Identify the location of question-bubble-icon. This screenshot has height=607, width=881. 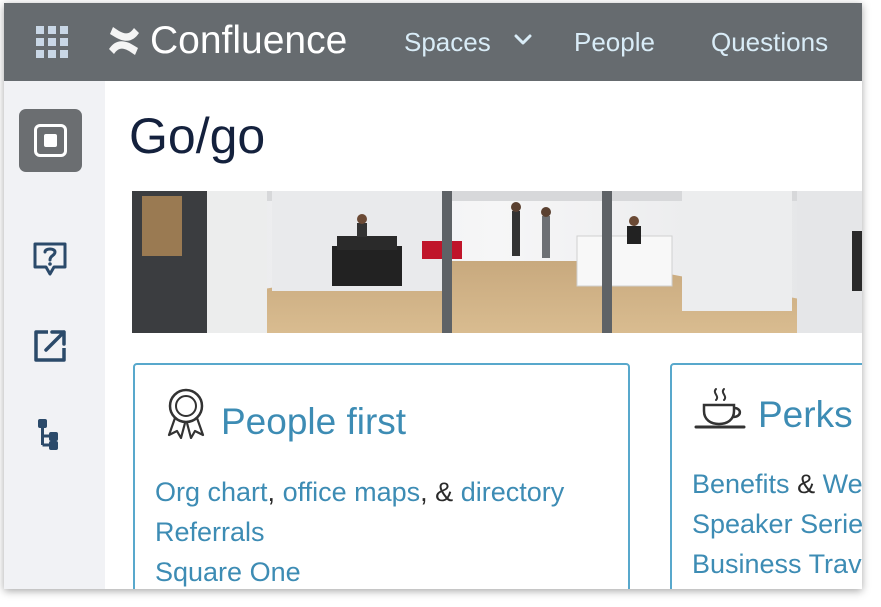
(50, 259).